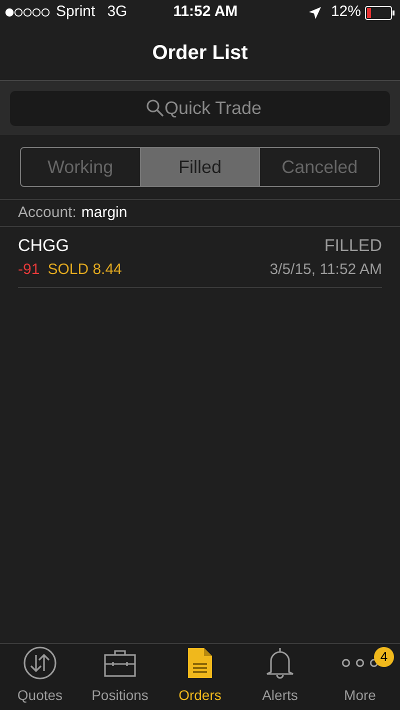 The image size is (400, 710). What do you see at coordinates (314, 12) in the screenshot?
I see `location-arrow-icon` at bounding box center [314, 12].